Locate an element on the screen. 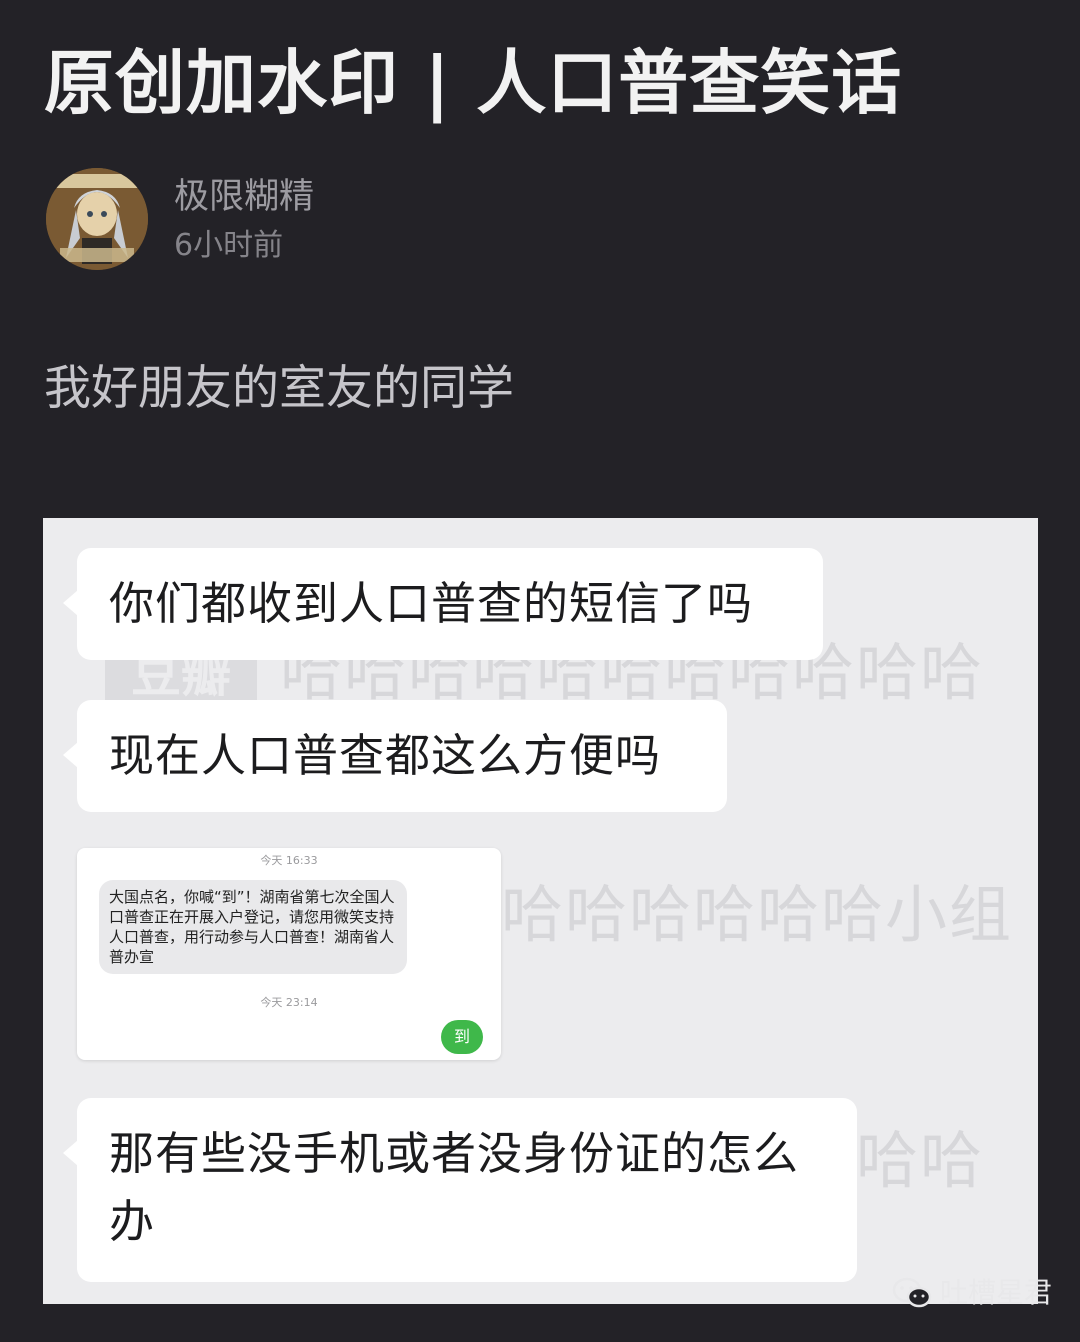  post-title: 原创加水印 | 人口普查笑话 is located at coordinates (473, 83).